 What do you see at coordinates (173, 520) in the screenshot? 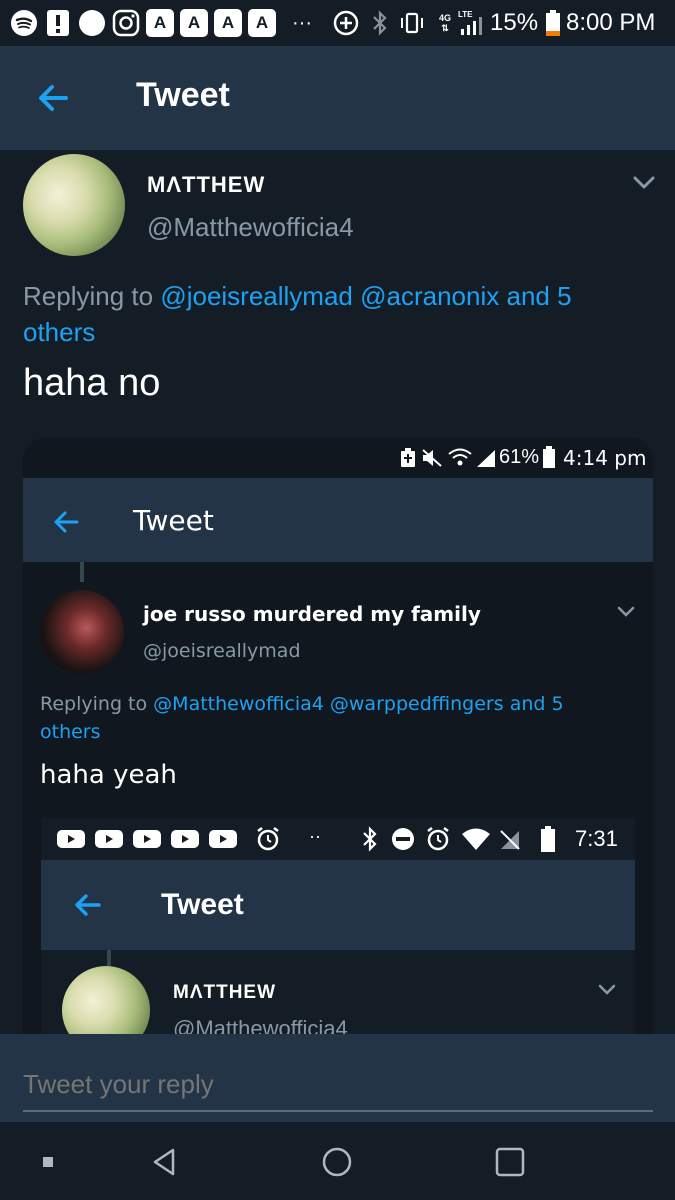
I see `embedded-title: Tweet` at bounding box center [173, 520].